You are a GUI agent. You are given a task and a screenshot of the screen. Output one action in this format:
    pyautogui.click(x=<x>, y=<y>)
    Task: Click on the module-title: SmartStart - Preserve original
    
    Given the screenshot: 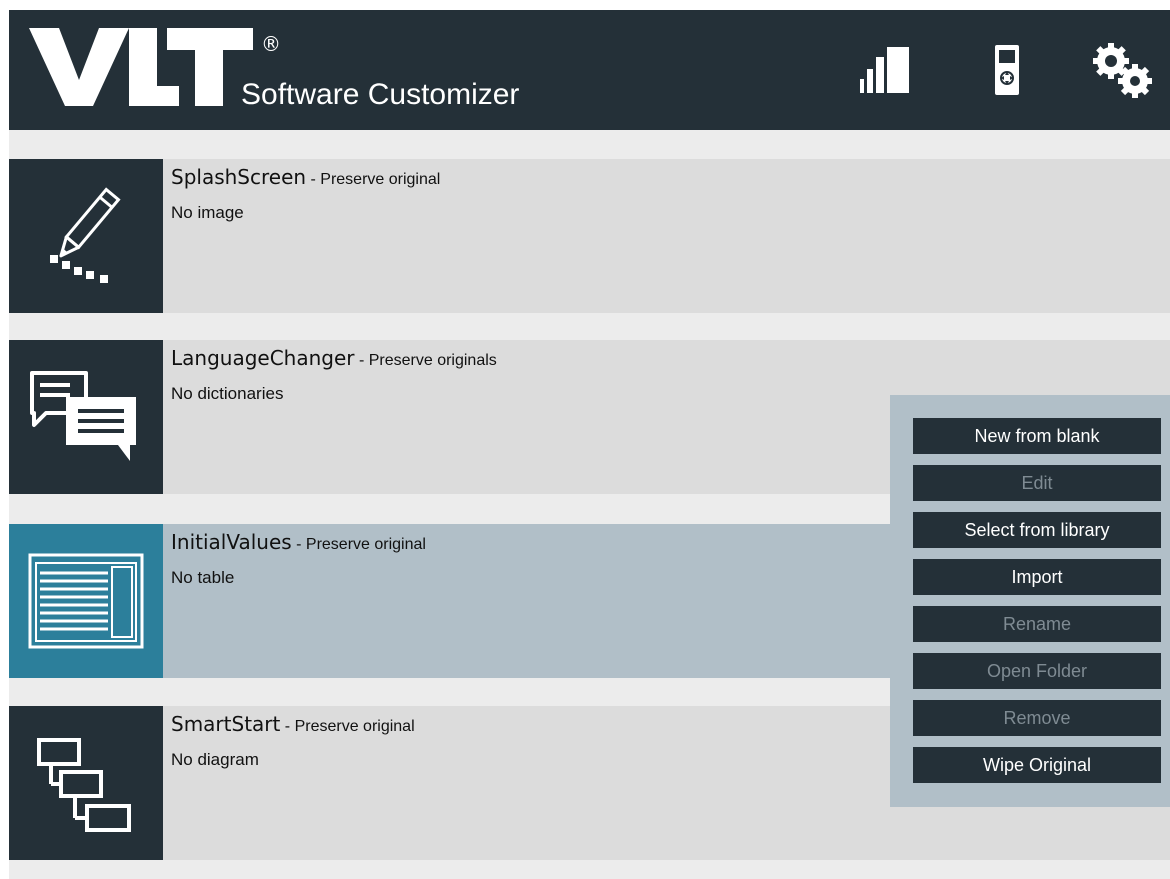 What is the action you would take?
    pyautogui.click(x=293, y=724)
    